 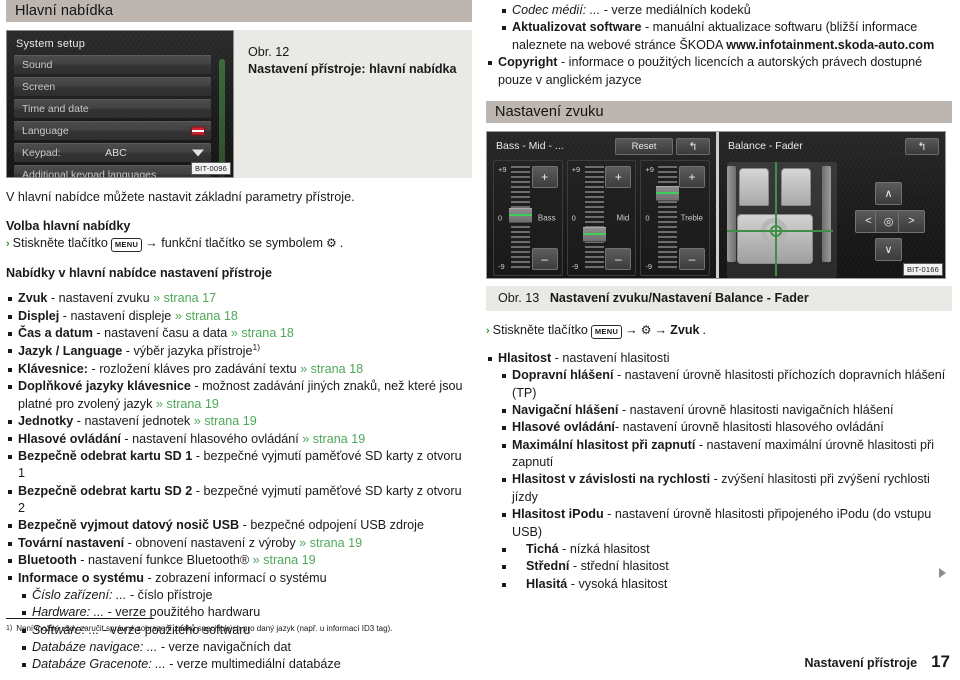 What do you see at coordinates (126, 245) in the screenshot?
I see `menu-button-key: MENU` at bounding box center [126, 245].